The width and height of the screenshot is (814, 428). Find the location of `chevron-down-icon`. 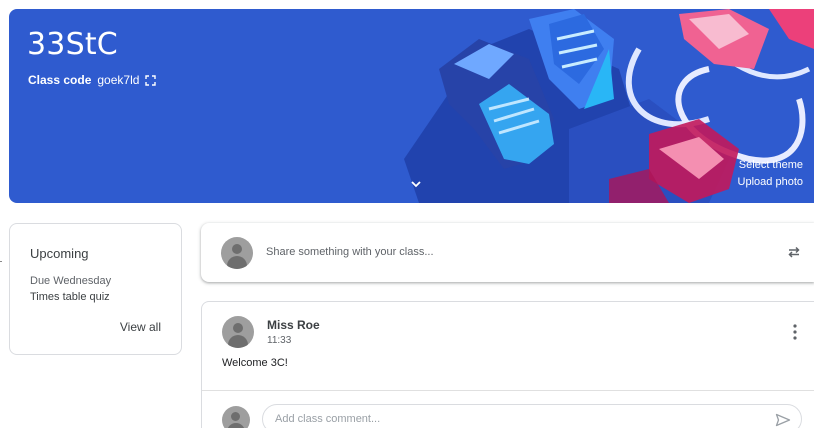

chevron-down-icon is located at coordinates (416, 184).